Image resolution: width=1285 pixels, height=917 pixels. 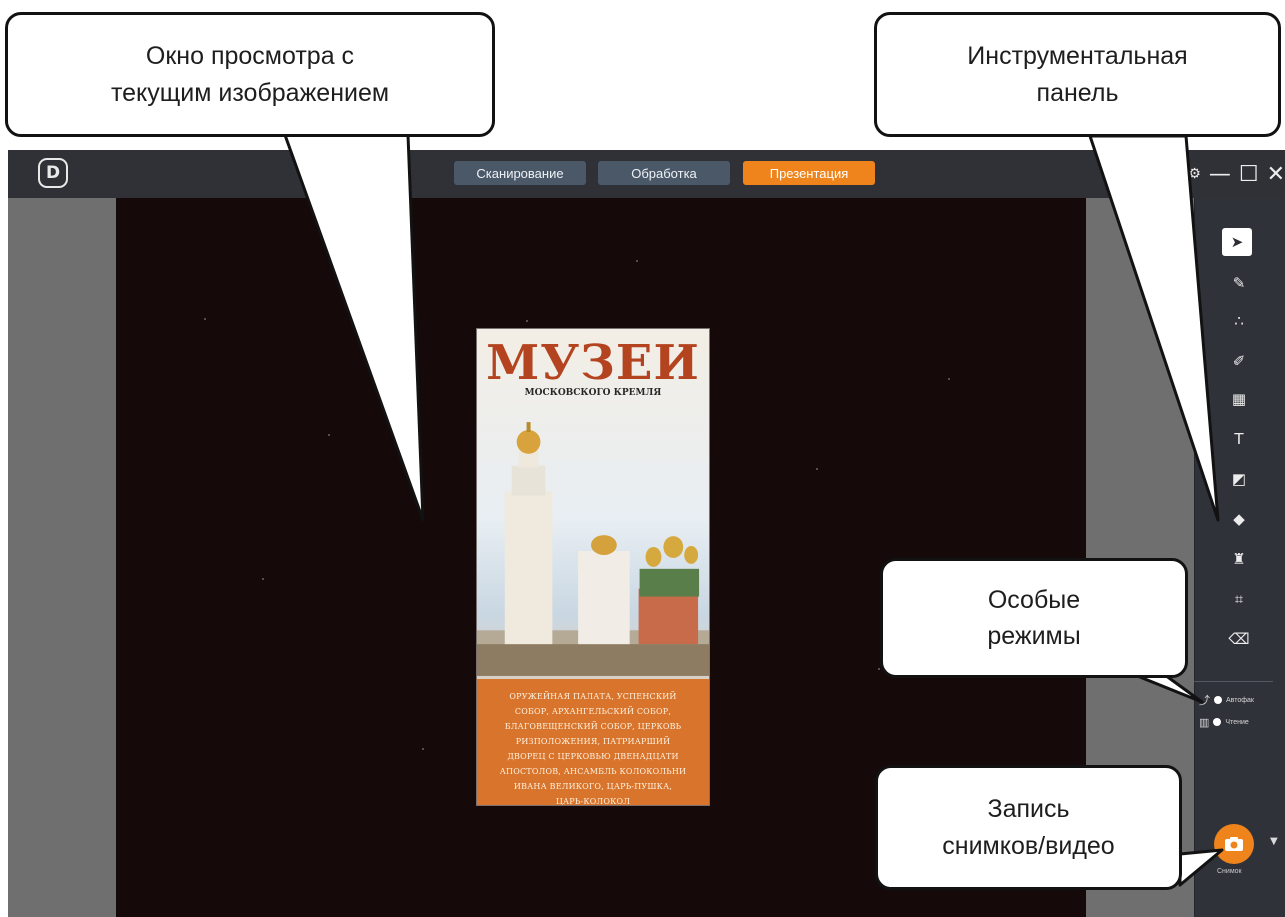 What do you see at coordinates (593, 771) in the screenshot?
I see `description-line: АПОСТОЛОВ, АНСАМБЛЬ КОЛОКОЛЬНИ` at bounding box center [593, 771].